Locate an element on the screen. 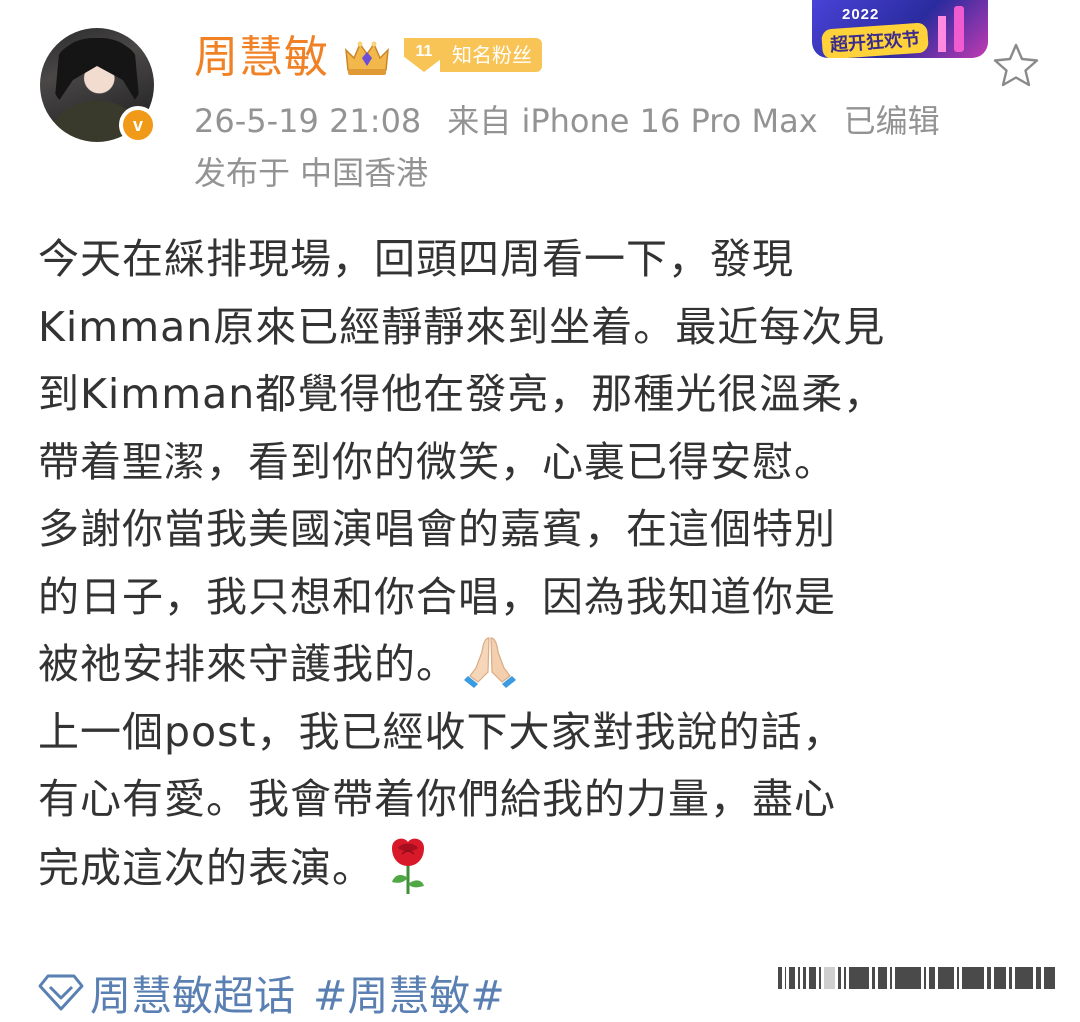 The width and height of the screenshot is (1080, 1022). avatar-hair is located at coordinates (97, 73).